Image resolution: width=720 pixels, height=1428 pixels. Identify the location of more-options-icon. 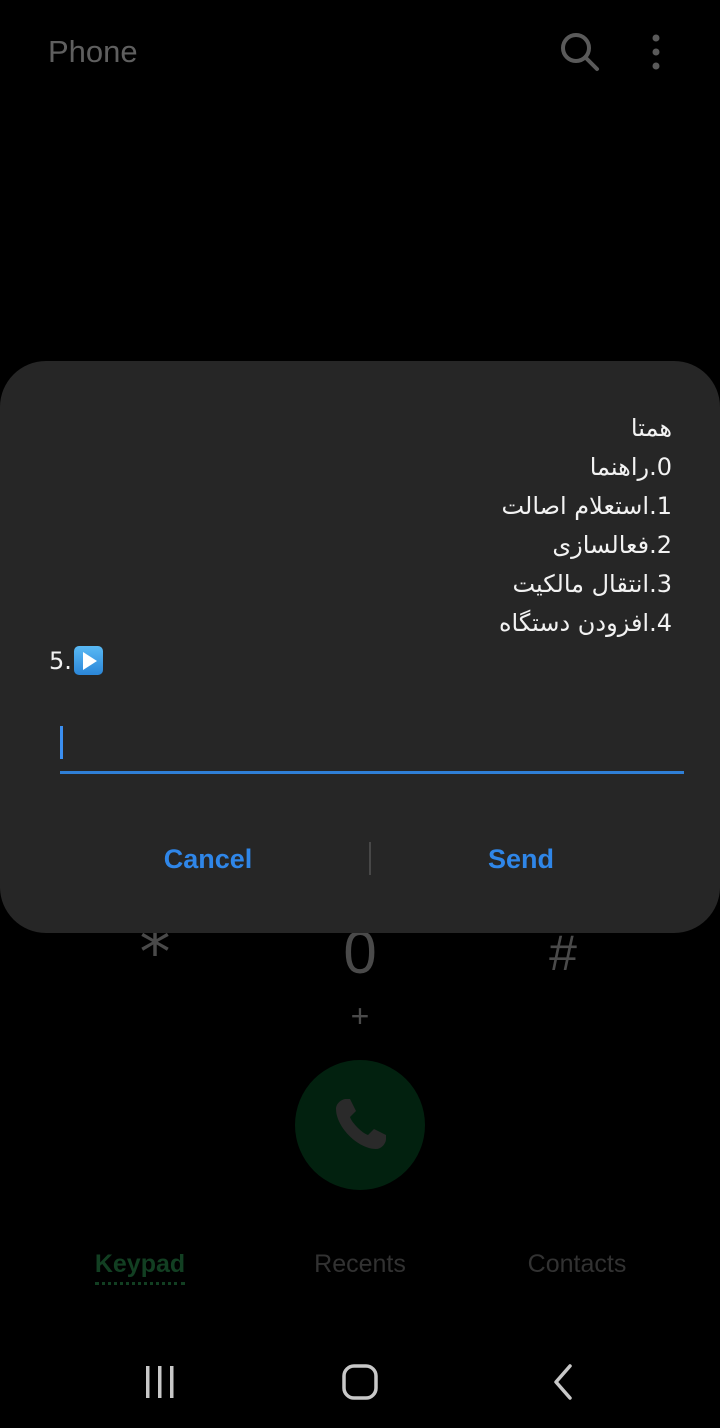
(656, 52).